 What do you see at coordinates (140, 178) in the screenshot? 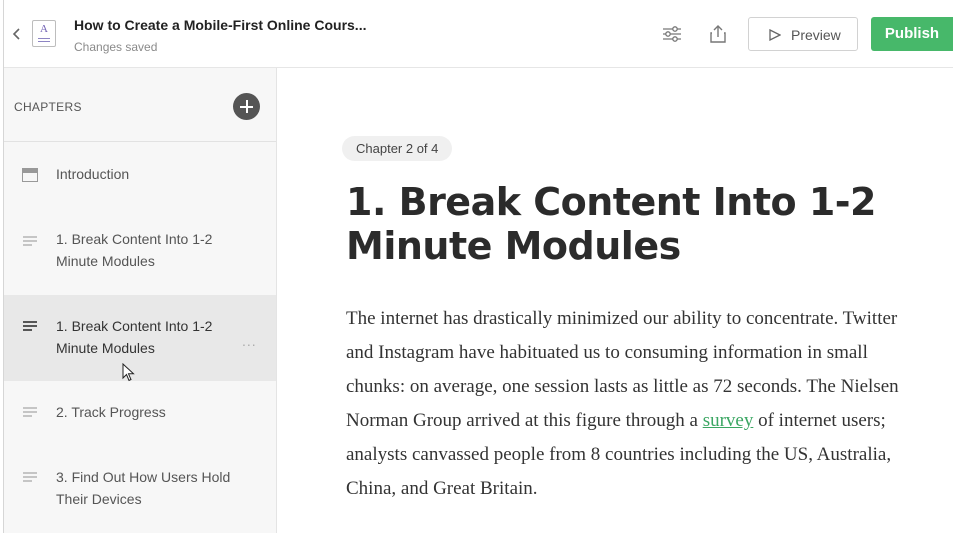
I see `chapter-item-introduction: Introduction` at bounding box center [140, 178].